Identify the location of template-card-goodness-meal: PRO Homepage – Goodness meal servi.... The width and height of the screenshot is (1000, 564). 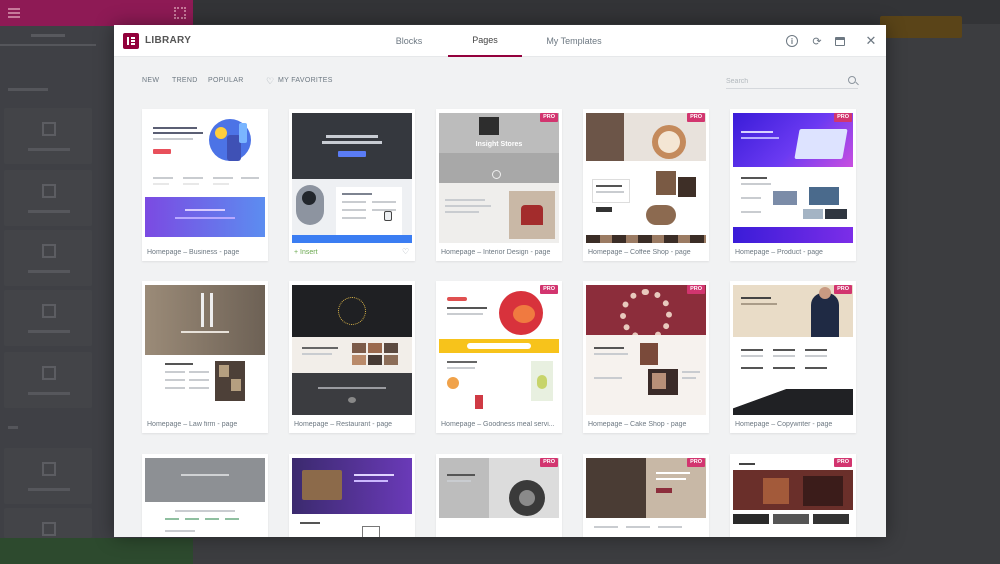
(499, 357).